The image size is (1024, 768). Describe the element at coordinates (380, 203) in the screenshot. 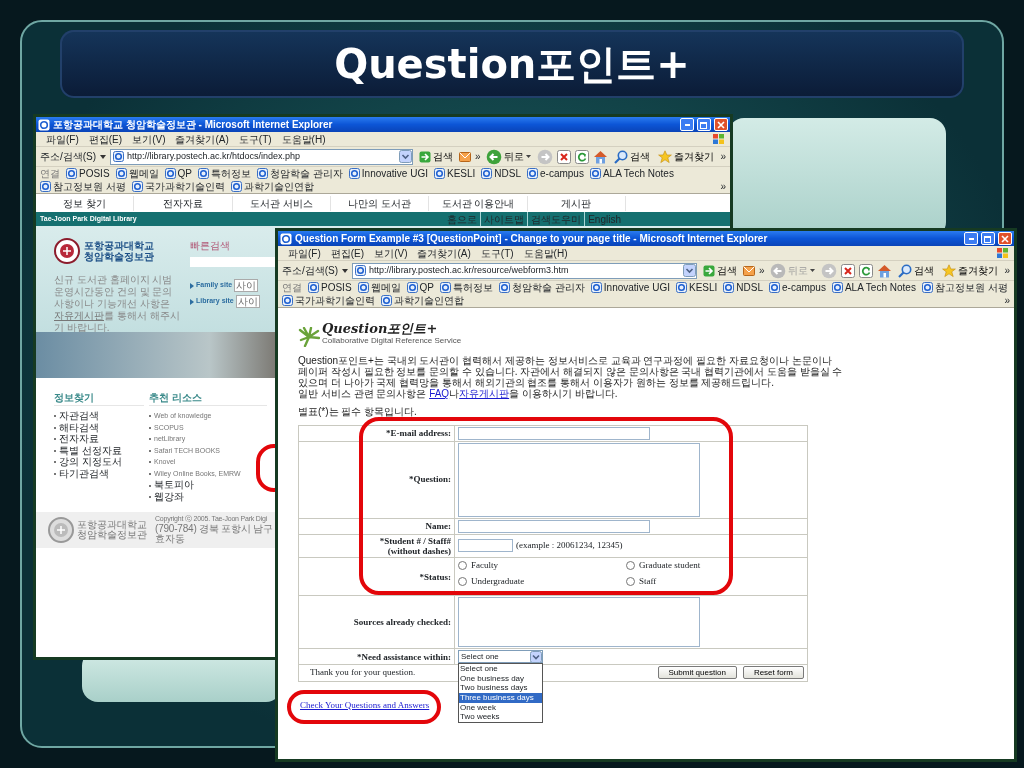

I see `nav-link: 나만의 도서관` at that location.